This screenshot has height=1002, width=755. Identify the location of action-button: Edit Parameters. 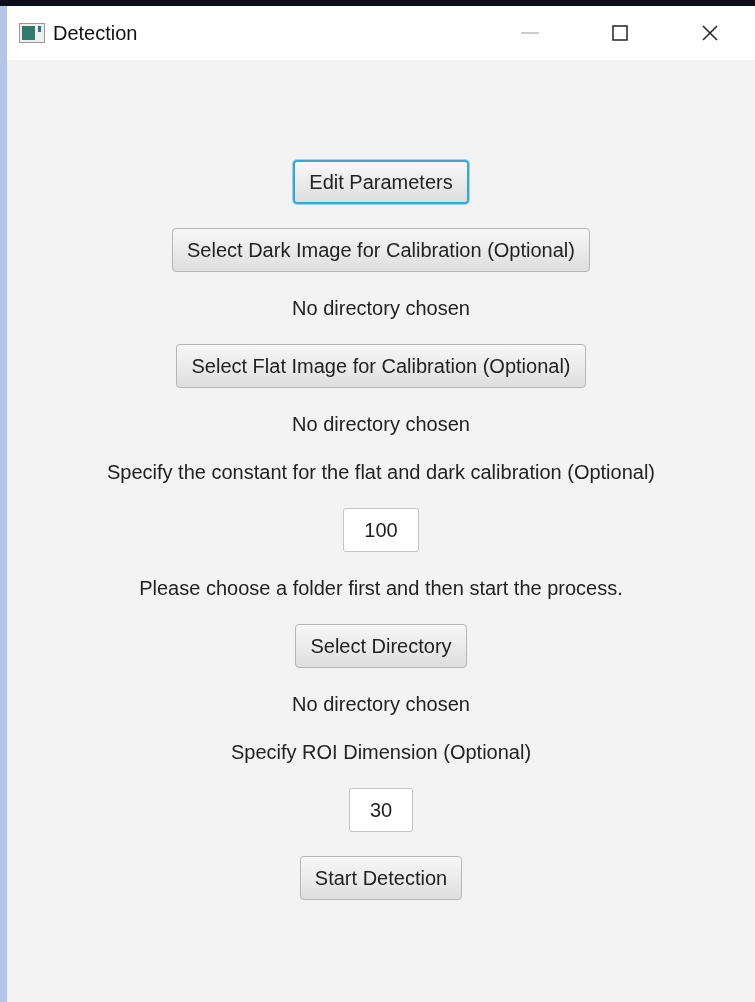
(381, 182).